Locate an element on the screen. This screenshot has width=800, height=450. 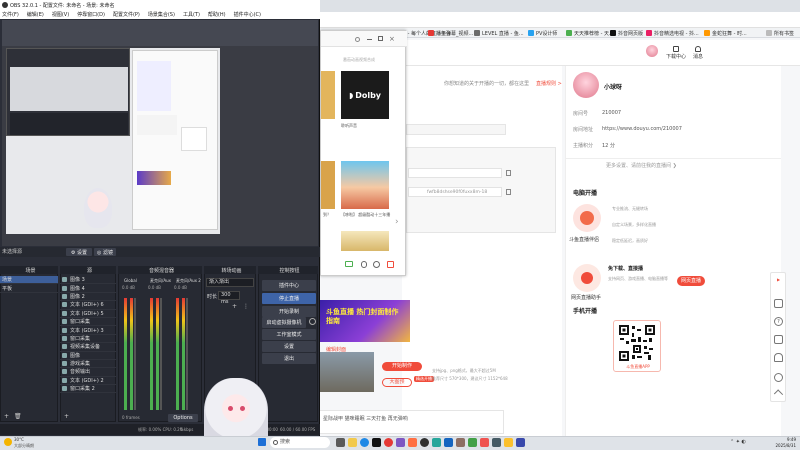
search-input: 搜索 is located at coordinates (300, 442).